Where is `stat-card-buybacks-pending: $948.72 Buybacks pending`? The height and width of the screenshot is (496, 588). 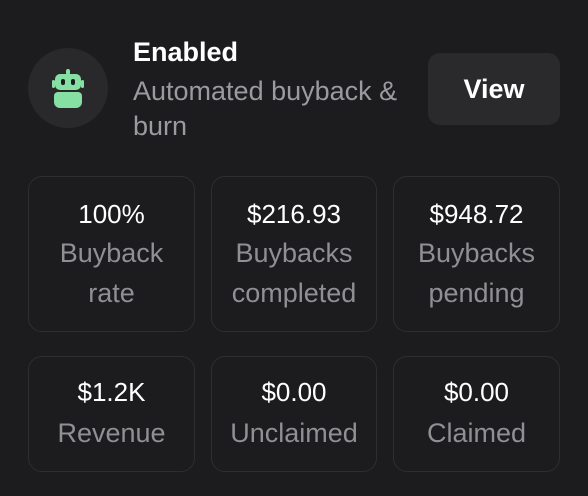
stat-card-buybacks-pending: $948.72 Buybacks pending is located at coordinates (476, 254).